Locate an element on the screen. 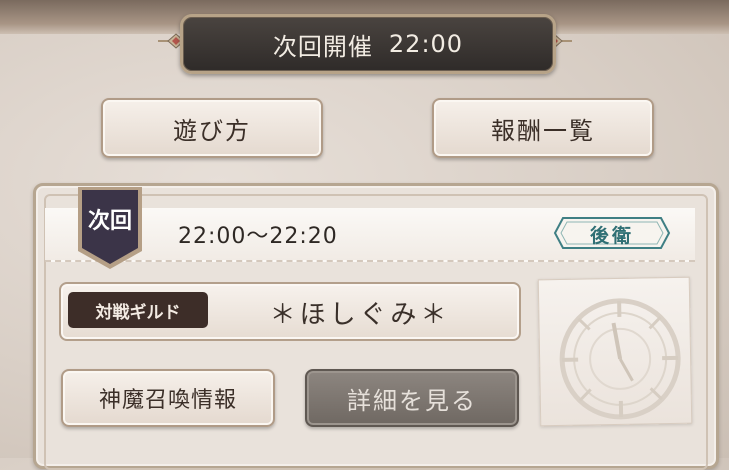  next-event-time: 22:00 is located at coordinates (426, 44).